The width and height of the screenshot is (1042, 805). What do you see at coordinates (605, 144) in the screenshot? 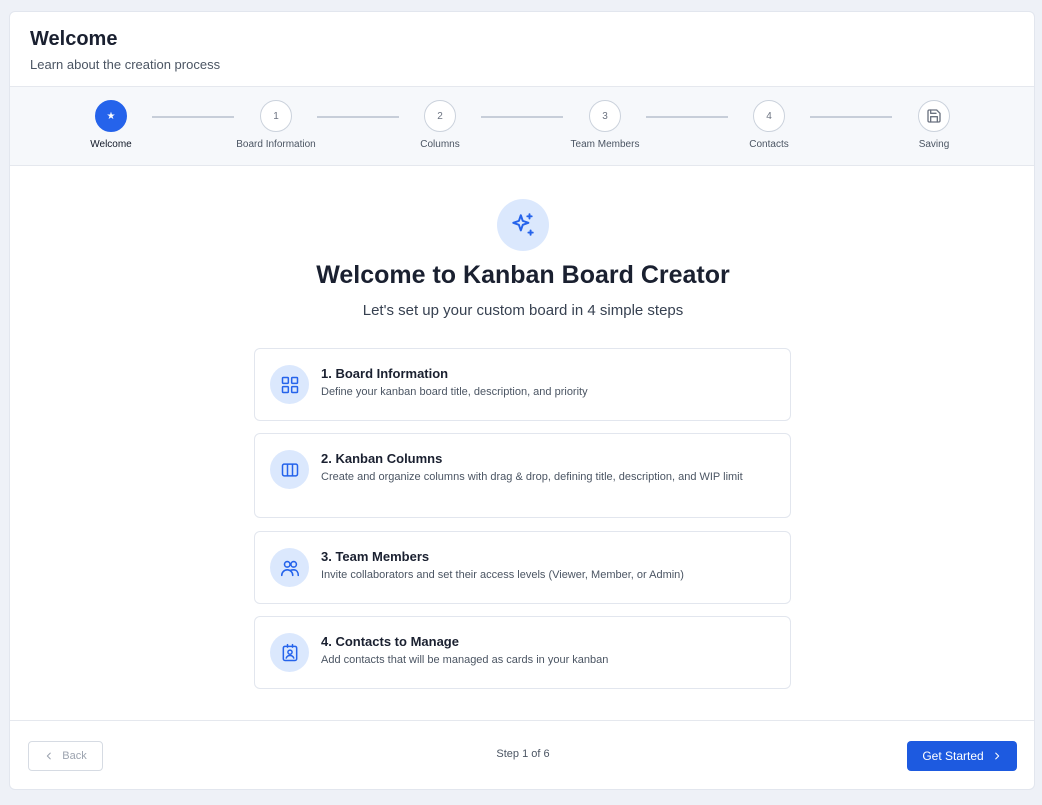
I see `step-label: Team Members` at bounding box center [605, 144].